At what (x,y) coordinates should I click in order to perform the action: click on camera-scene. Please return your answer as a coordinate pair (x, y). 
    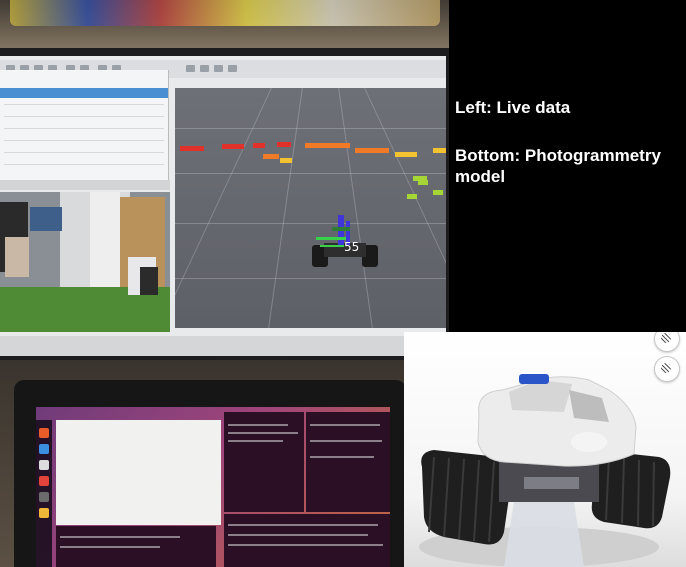
    Looking at the image, I should click on (85, 262).